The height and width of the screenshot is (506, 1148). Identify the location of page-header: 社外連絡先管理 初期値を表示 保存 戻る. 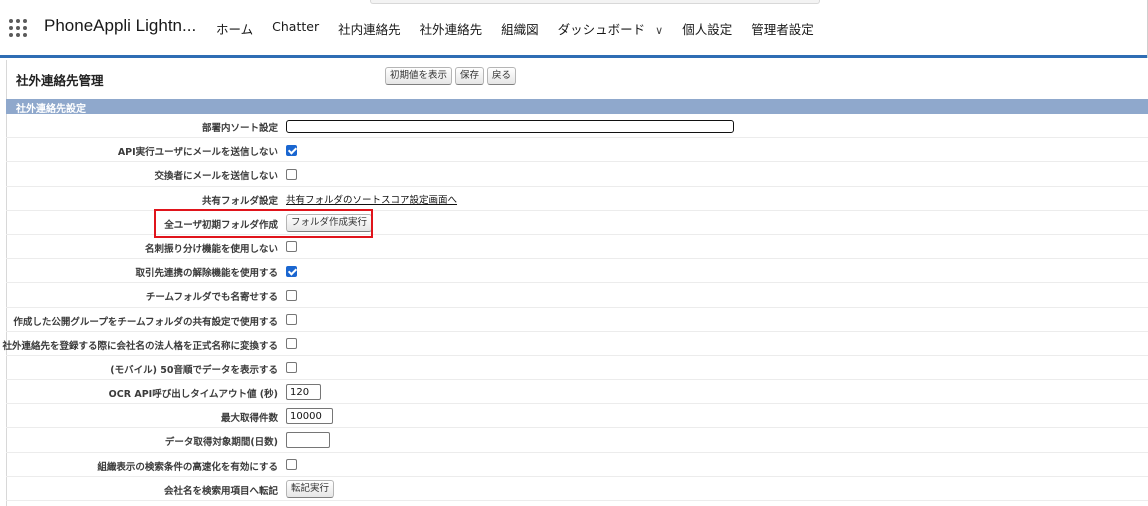
(577, 77).